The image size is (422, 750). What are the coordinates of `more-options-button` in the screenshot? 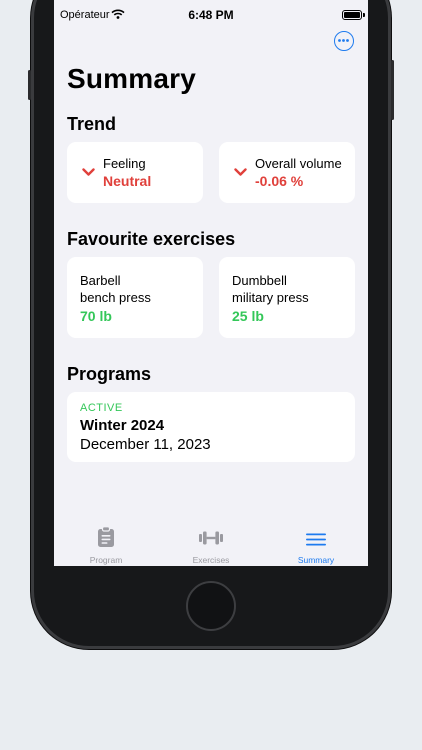 It's located at (344, 41).